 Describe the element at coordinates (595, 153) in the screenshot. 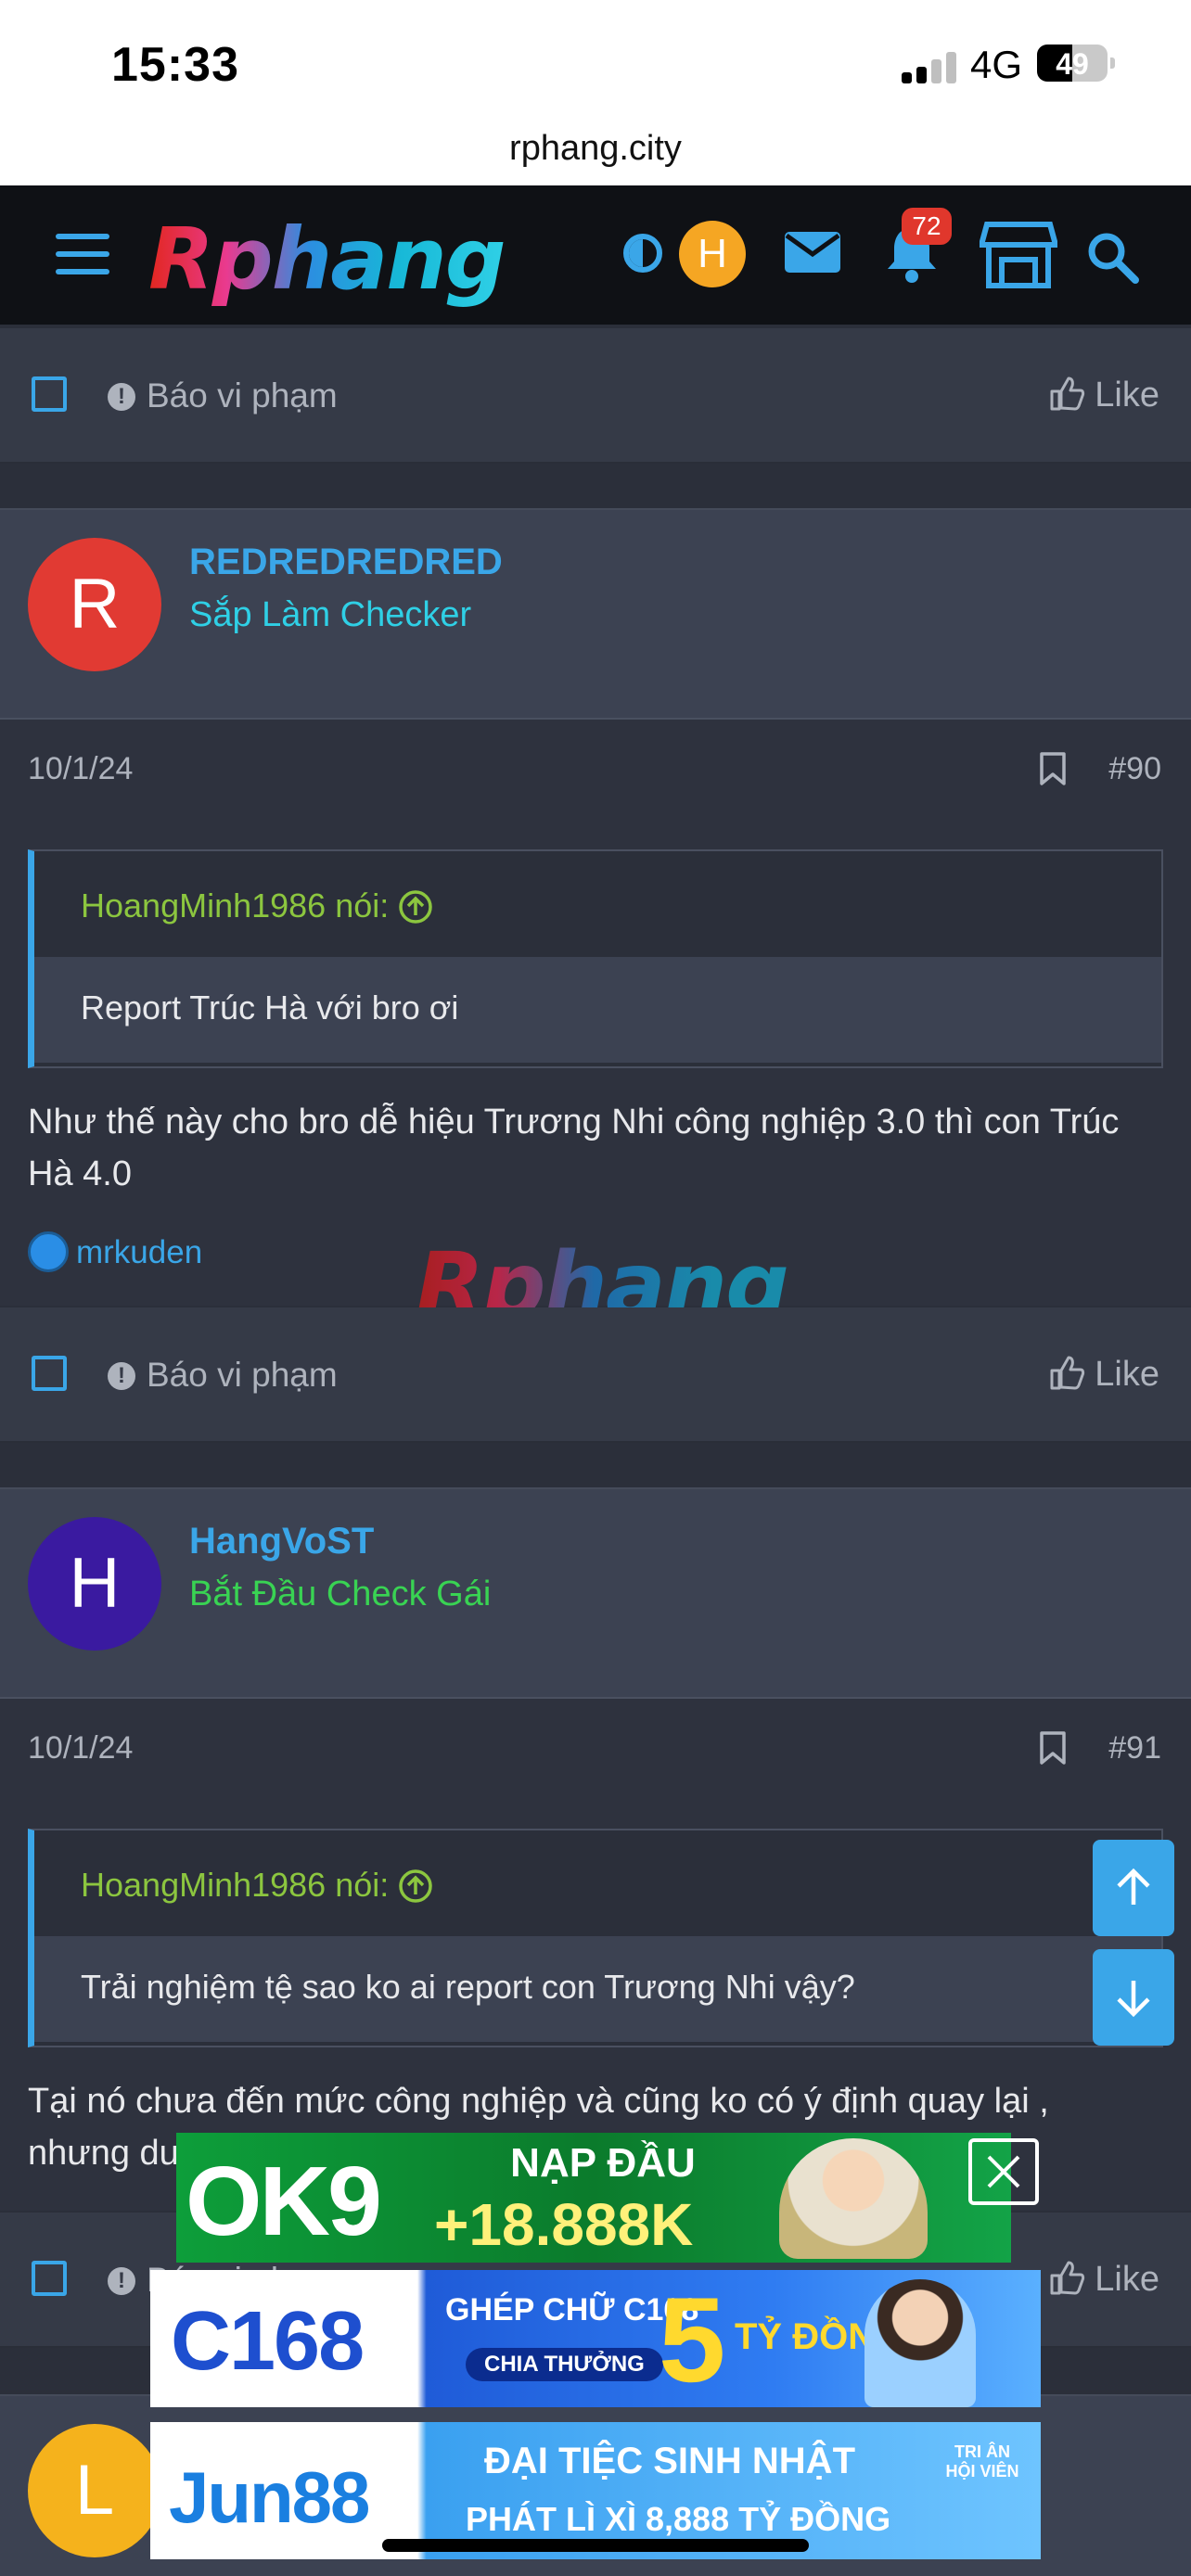

I see `url-bar: rphang.city` at that location.